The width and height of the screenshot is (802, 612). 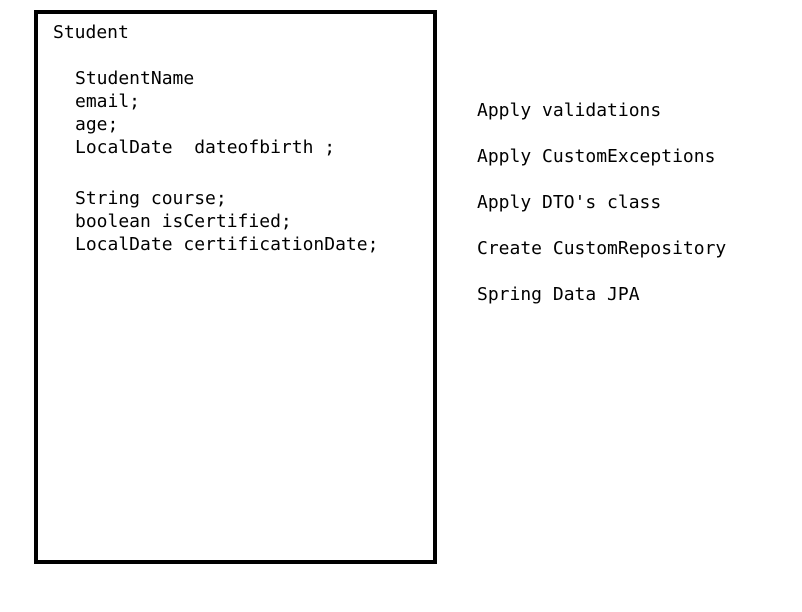 What do you see at coordinates (596, 156) in the screenshot?
I see `note-apply-custom-exceptions: Apply CustomExceptions` at bounding box center [596, 156].